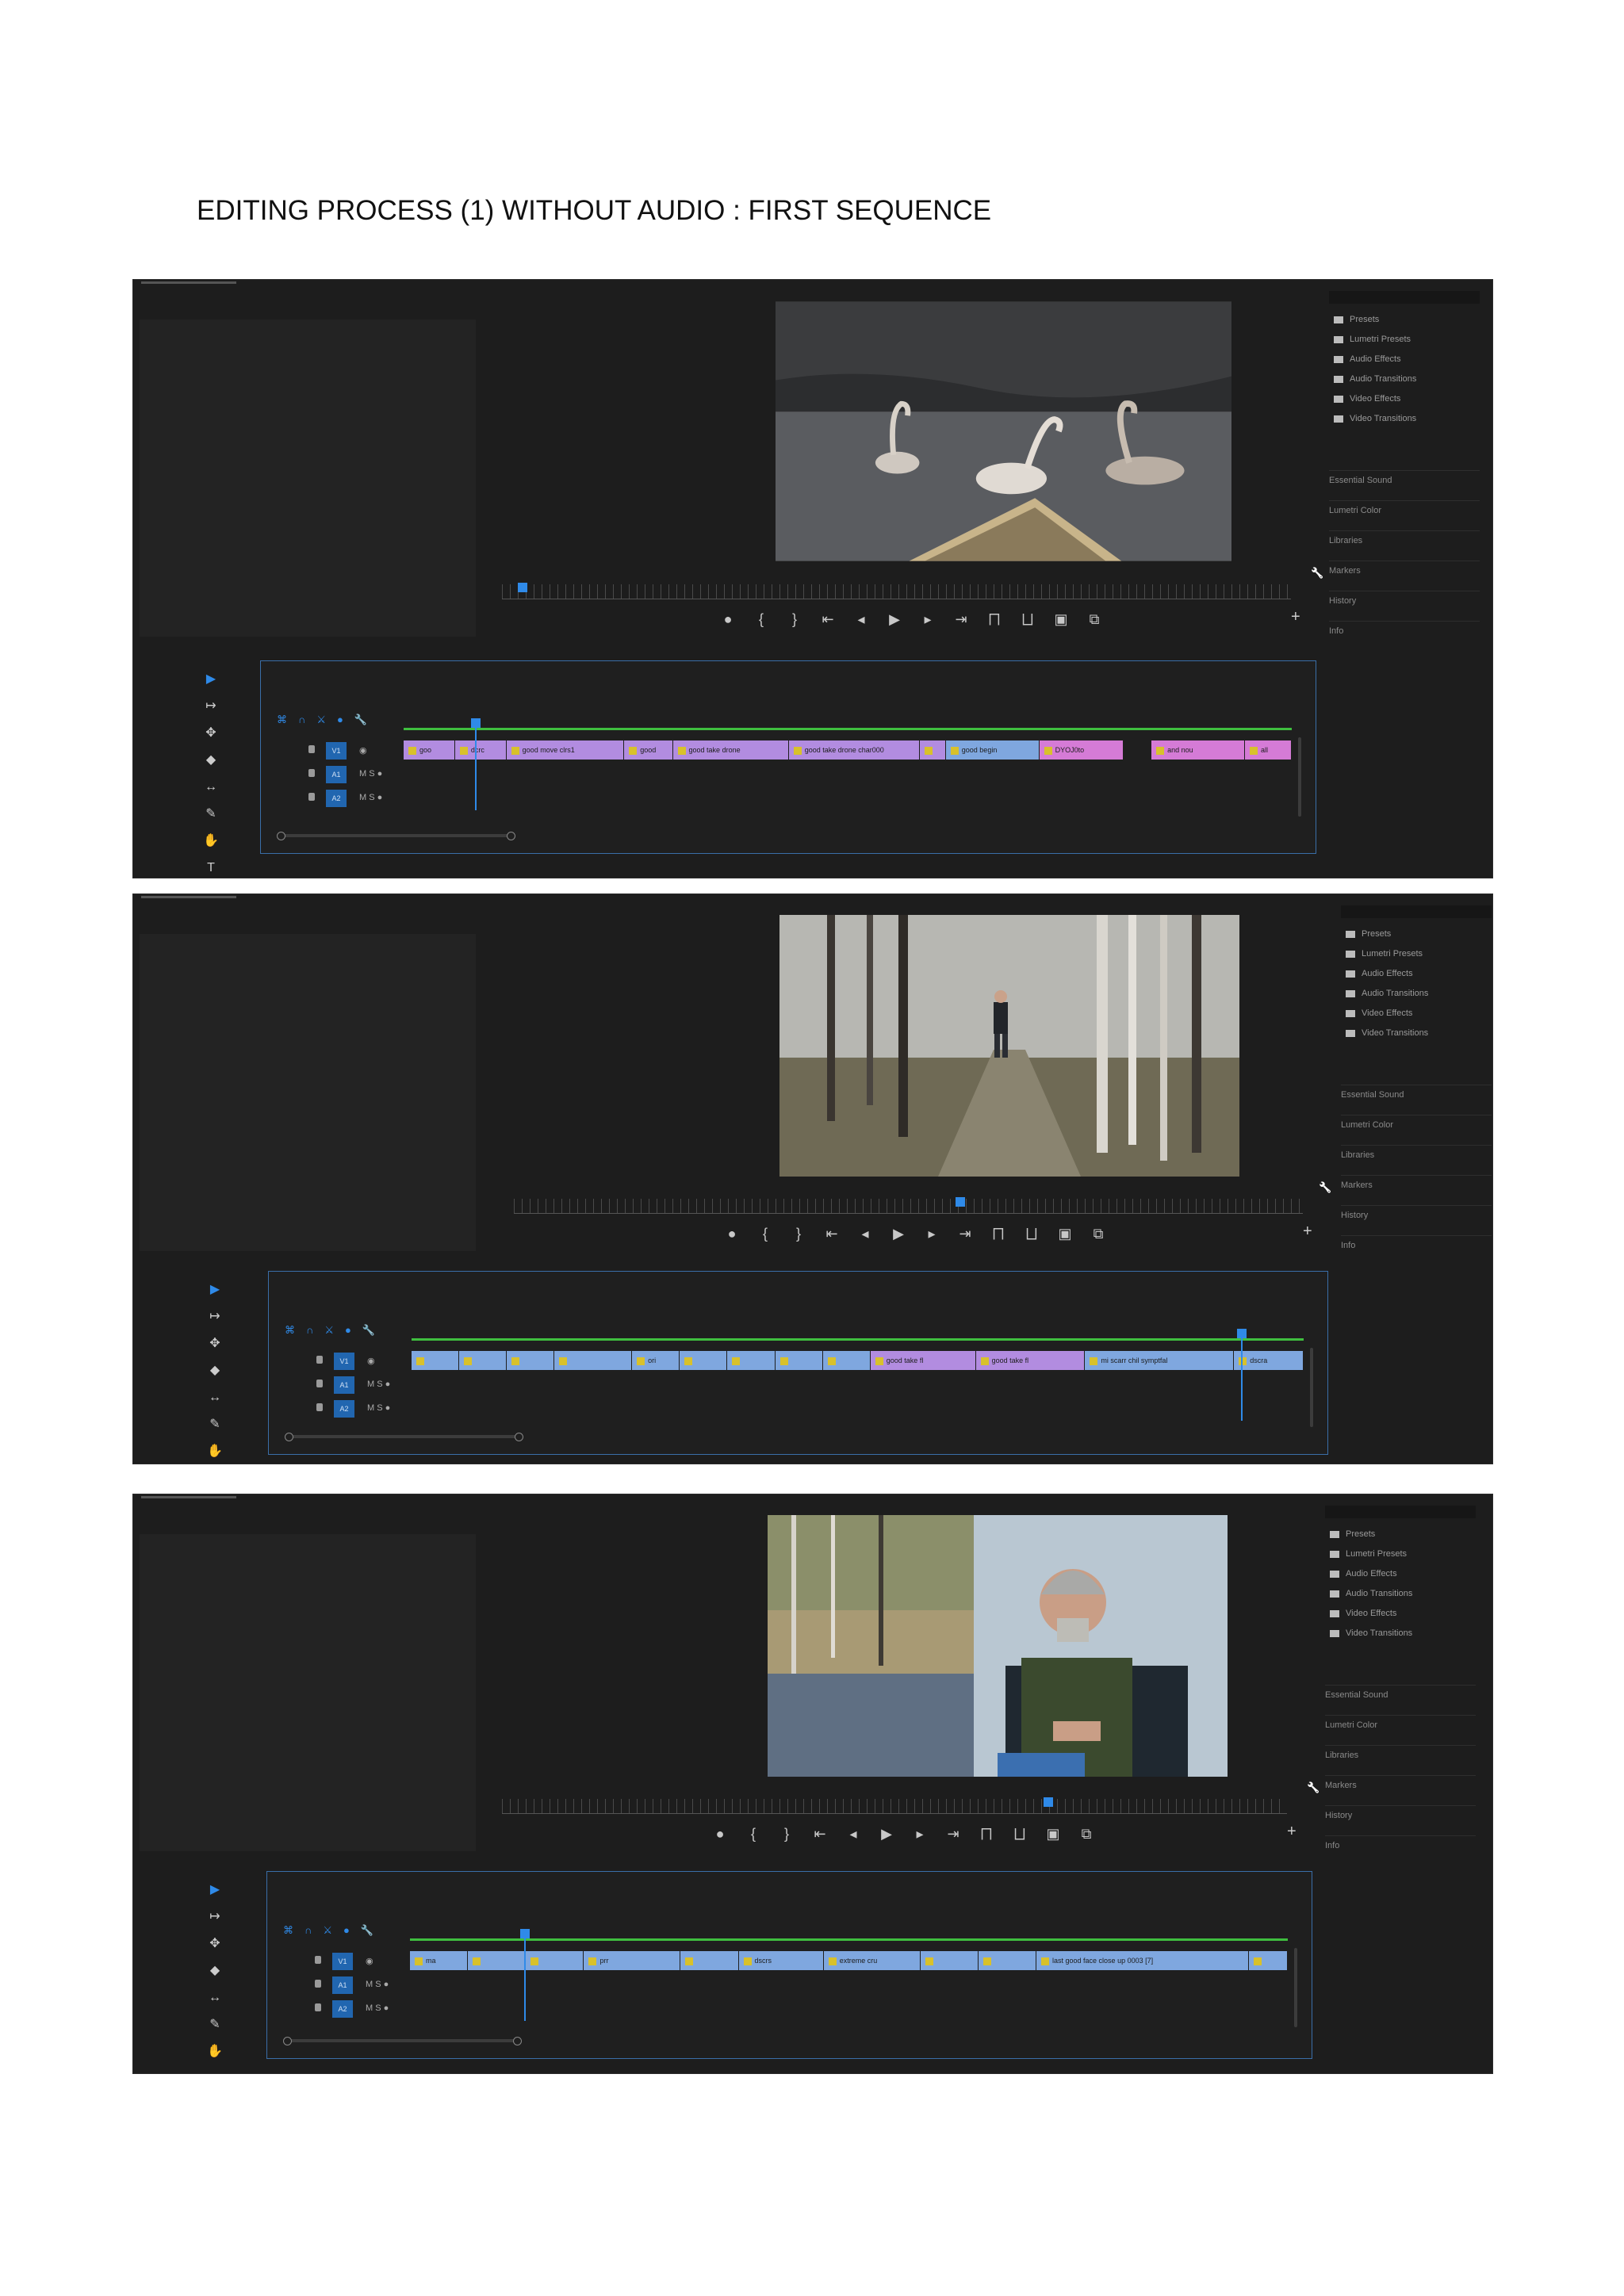  I want to click on scroll-handle-left, so click(289, 1437).